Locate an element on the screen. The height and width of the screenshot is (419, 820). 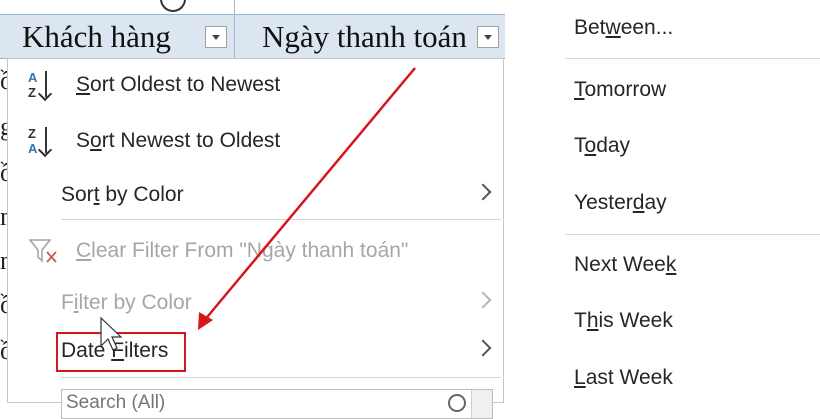
submenu-item-yesterday: Yesterday is located at coordinates (692, 203).